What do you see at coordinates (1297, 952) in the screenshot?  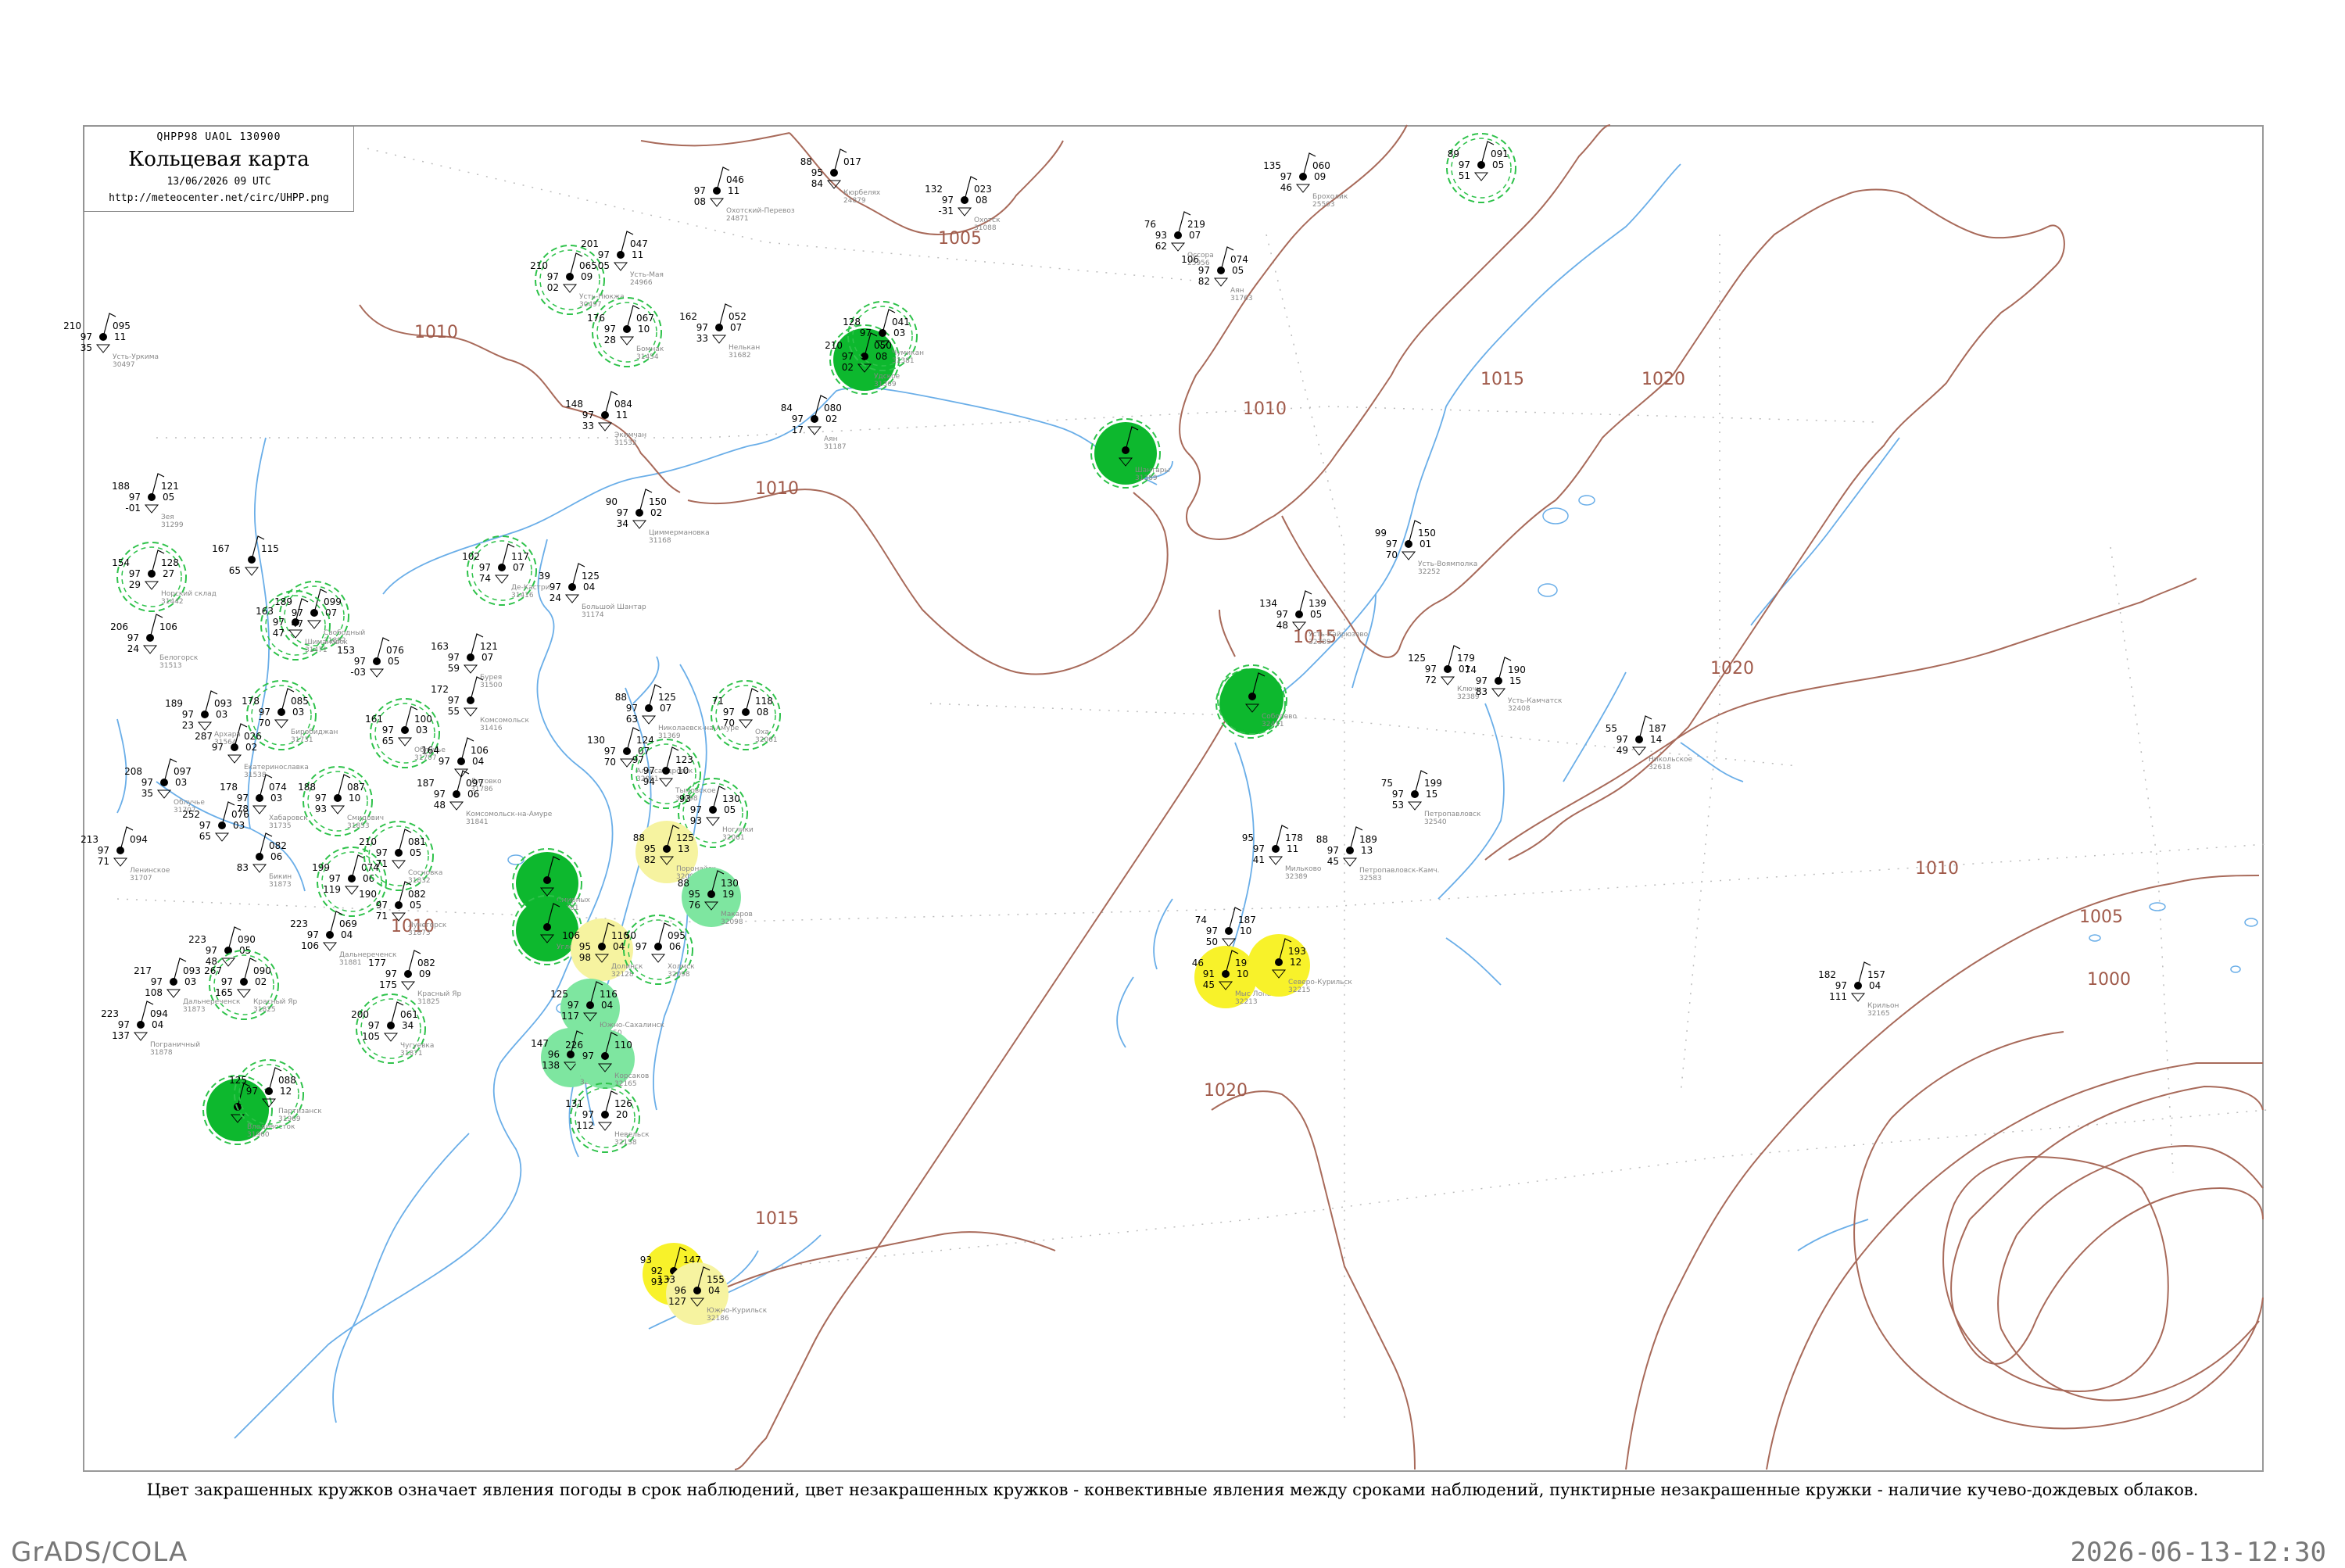 I see `pressure-value: 193` at bounding box center [1297, 952].